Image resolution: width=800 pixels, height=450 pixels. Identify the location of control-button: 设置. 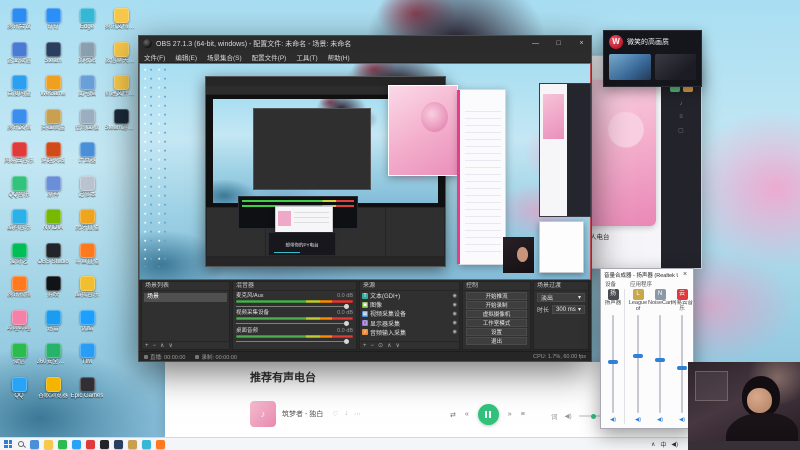
(496, 332).